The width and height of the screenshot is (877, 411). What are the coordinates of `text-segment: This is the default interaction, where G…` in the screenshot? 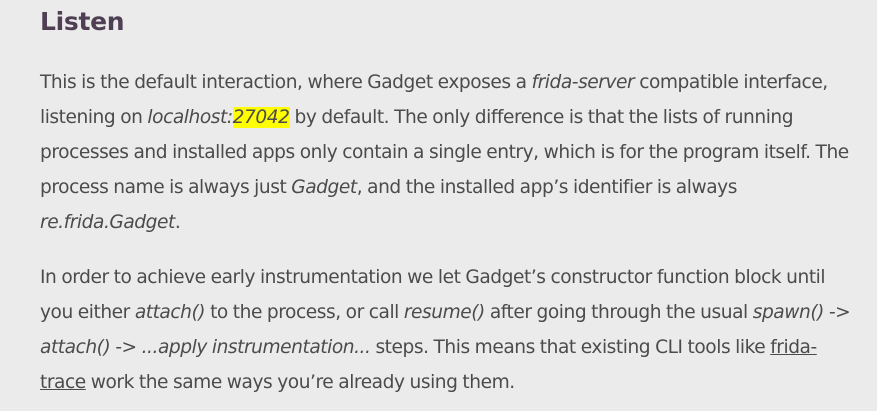 It's located at (286, 82).